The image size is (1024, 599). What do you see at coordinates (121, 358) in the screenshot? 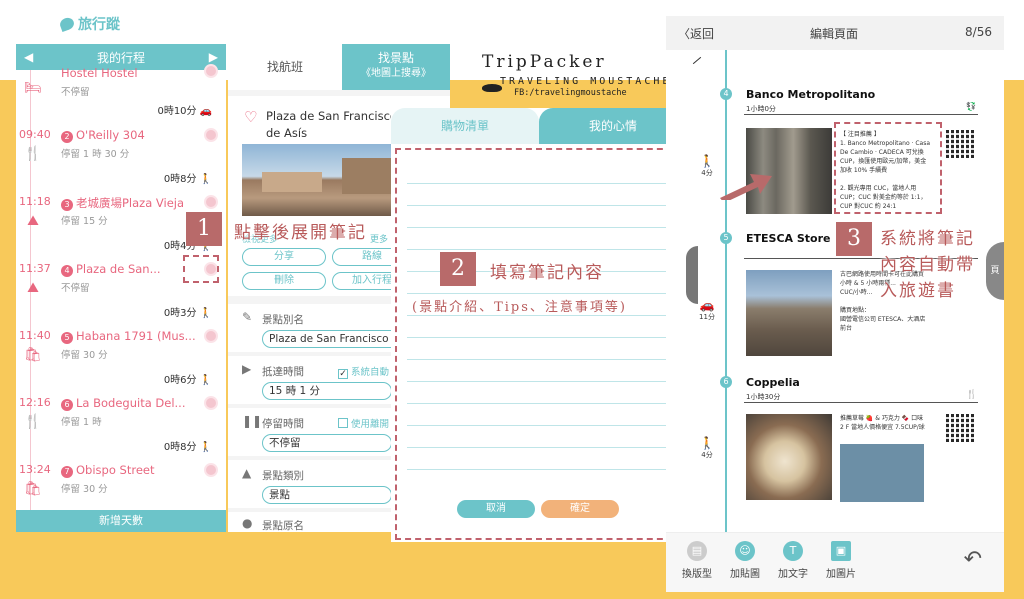
I see `list-item: 11:40 5 Habana 1791 (Mus... 🛍 停留 30 分 0時6分 🚶` at bounding box center [121, 358].